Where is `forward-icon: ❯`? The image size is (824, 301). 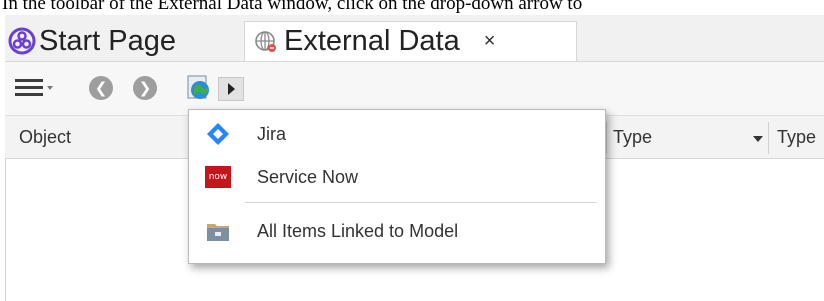 forward-icon: ❯ is located at coordinates (145, 88).